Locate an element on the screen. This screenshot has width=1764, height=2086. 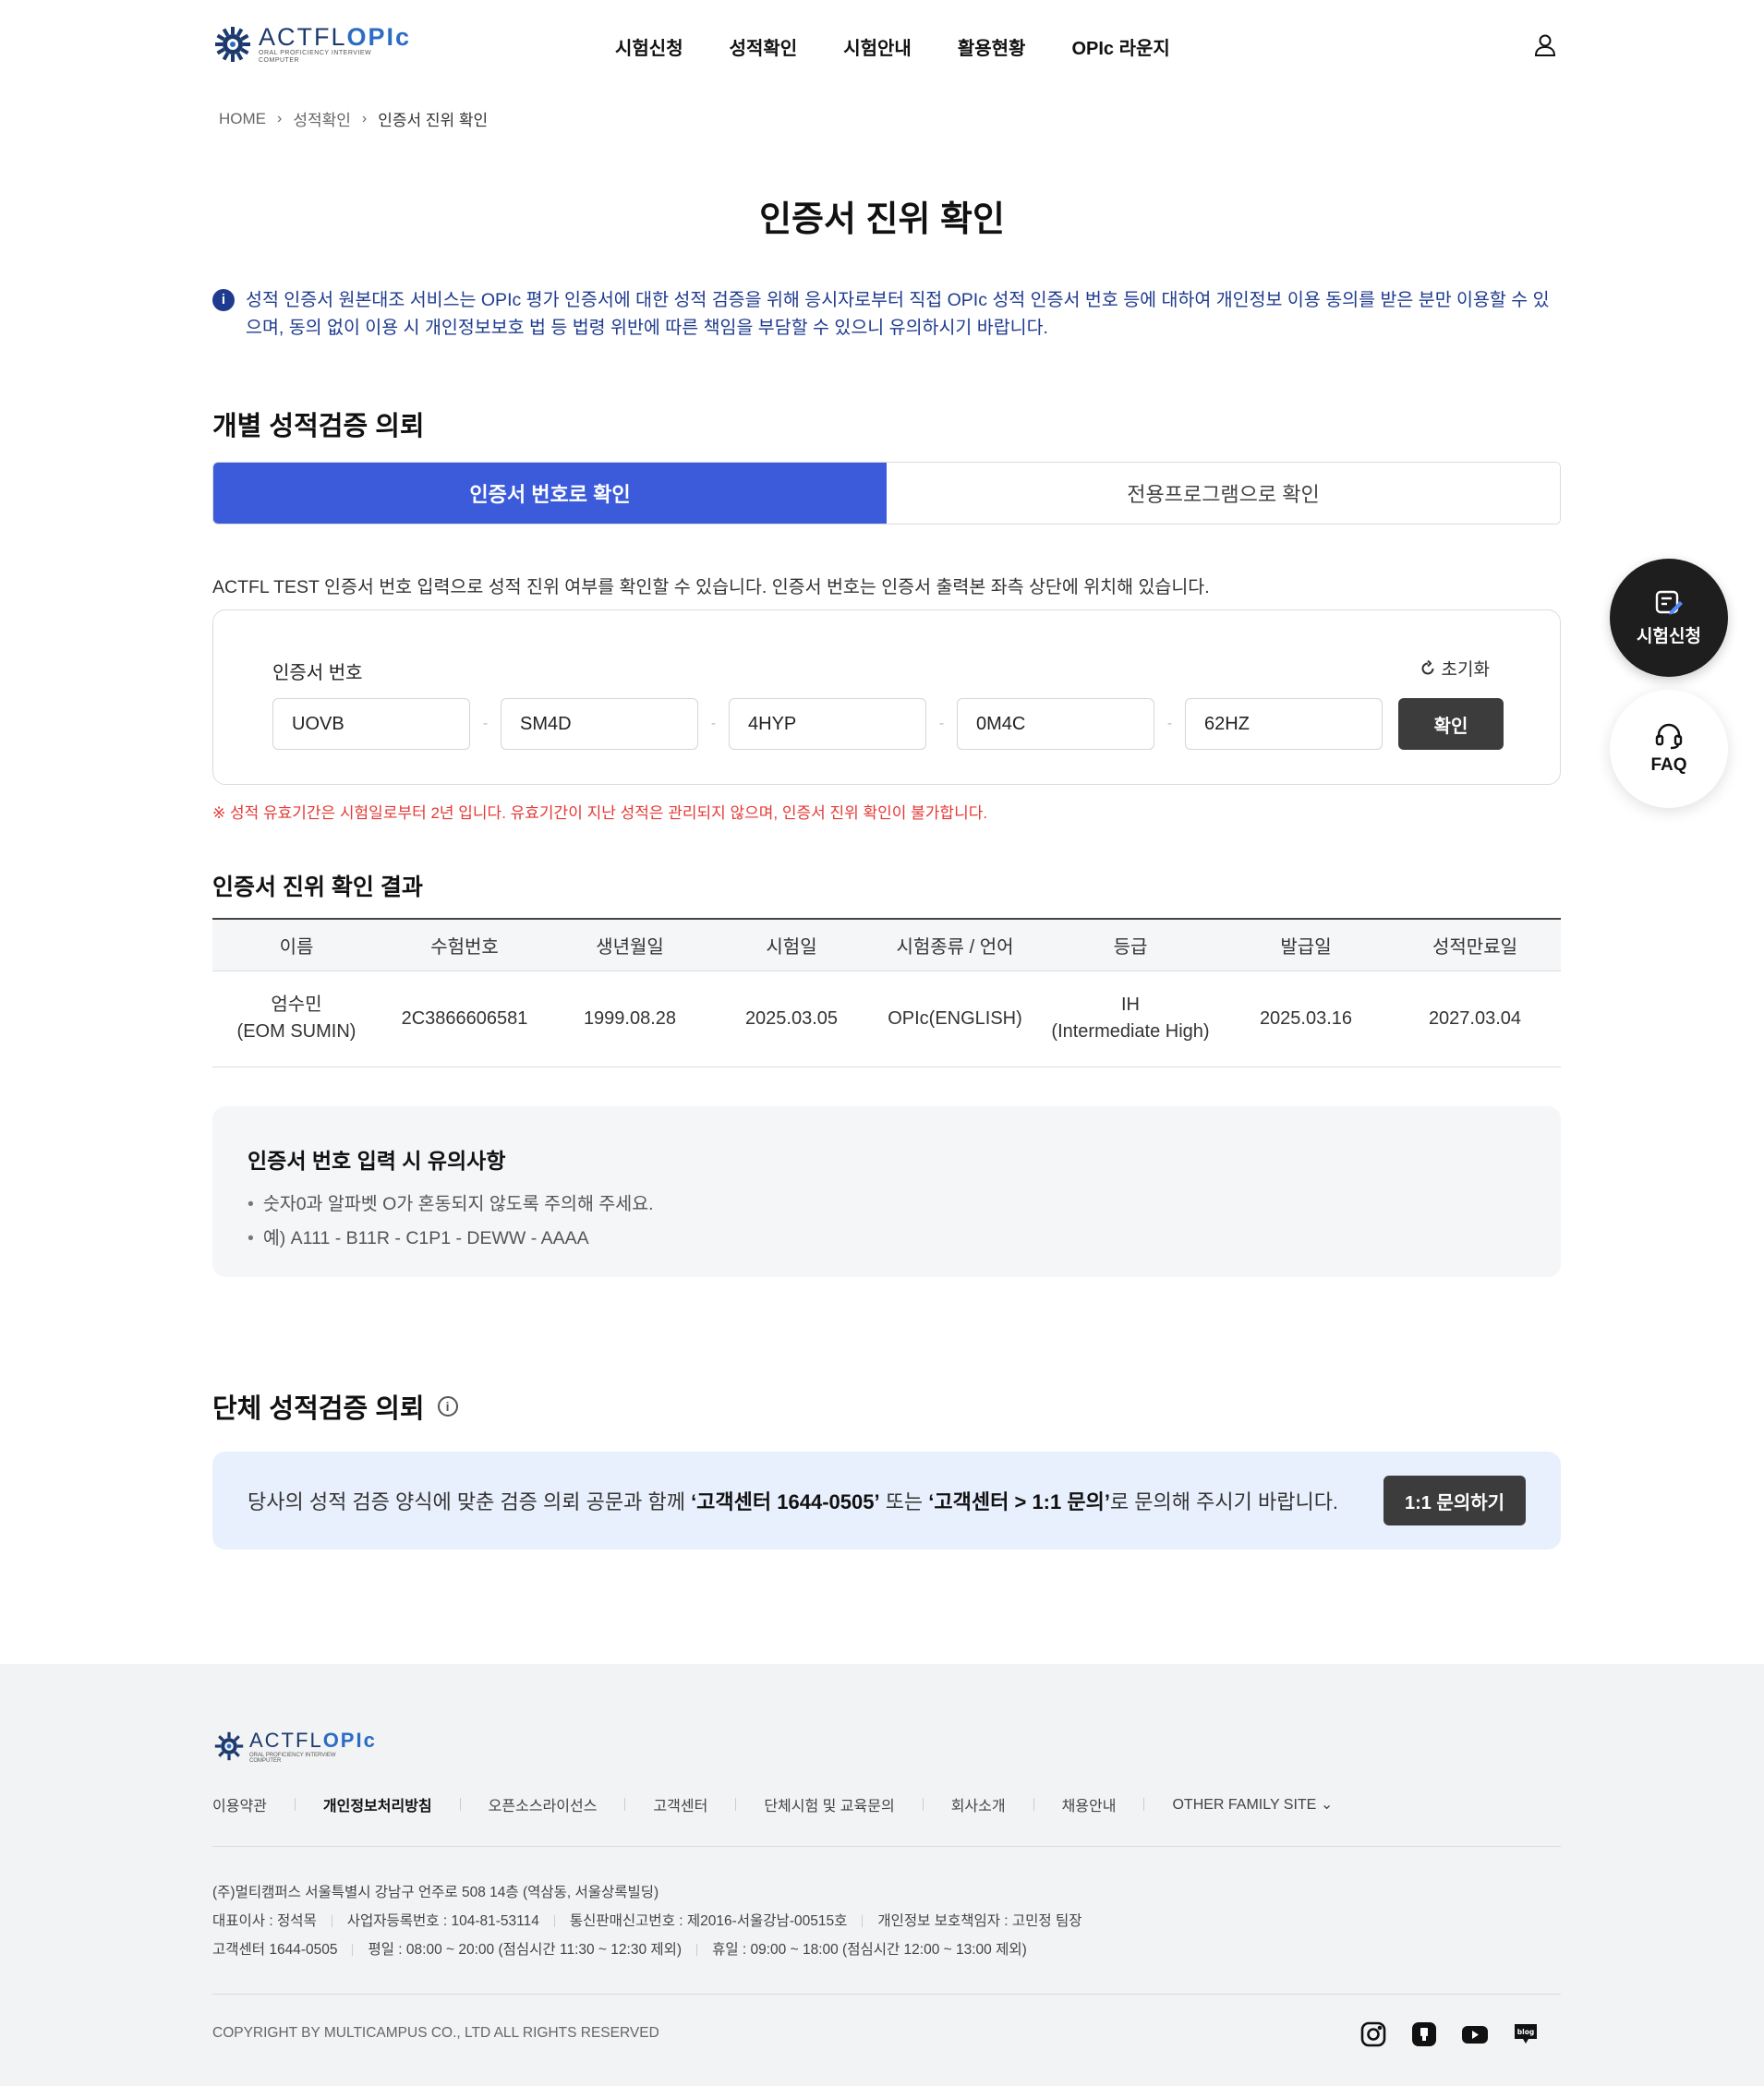
certificate-field-3: 4HYP is located at coordinates (828, 724).